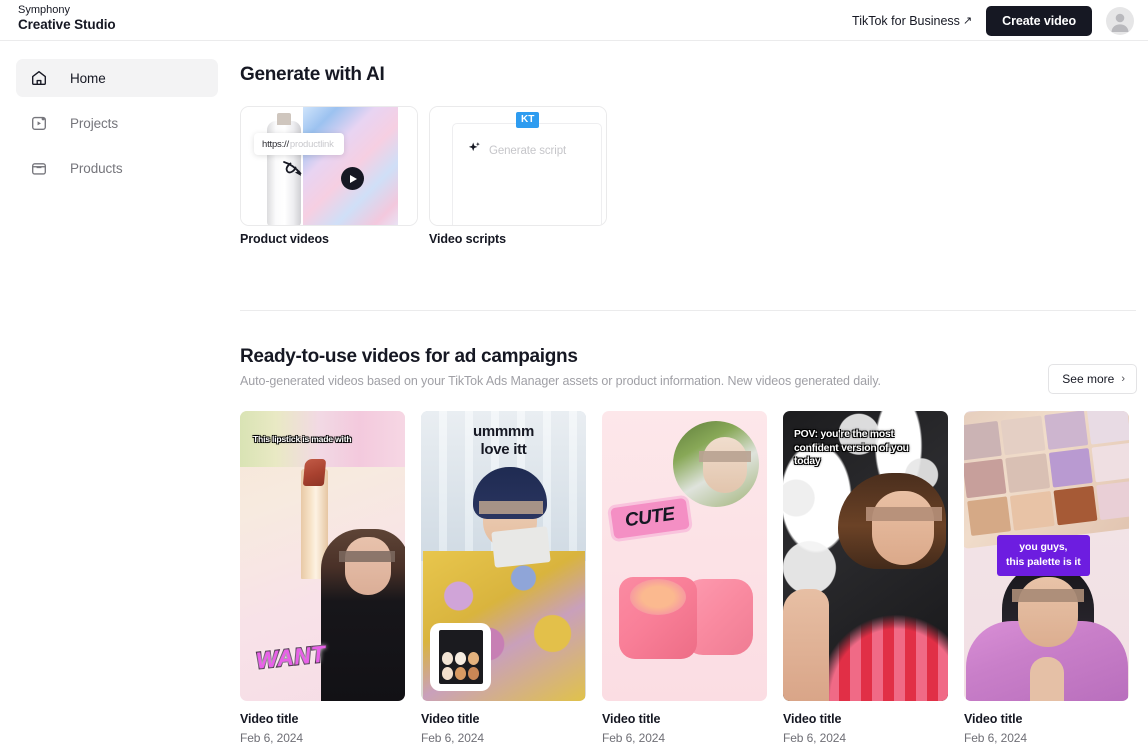  I want to click on product-url-scheme: https://, so click(275, 144).